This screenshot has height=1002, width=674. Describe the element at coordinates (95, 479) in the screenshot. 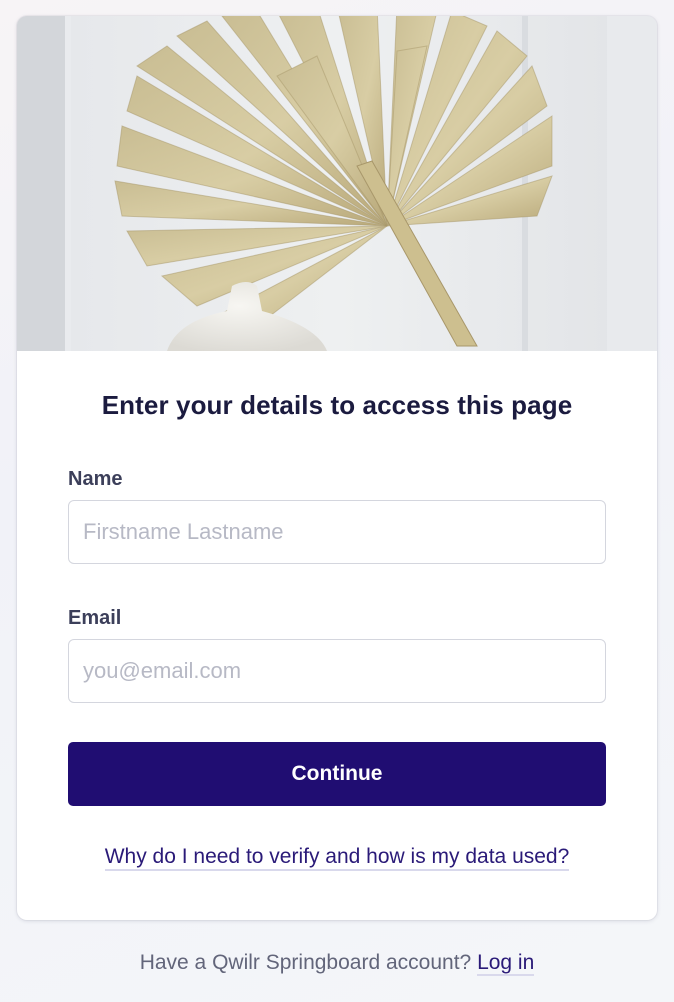

I see `name-label: Name` at that location.